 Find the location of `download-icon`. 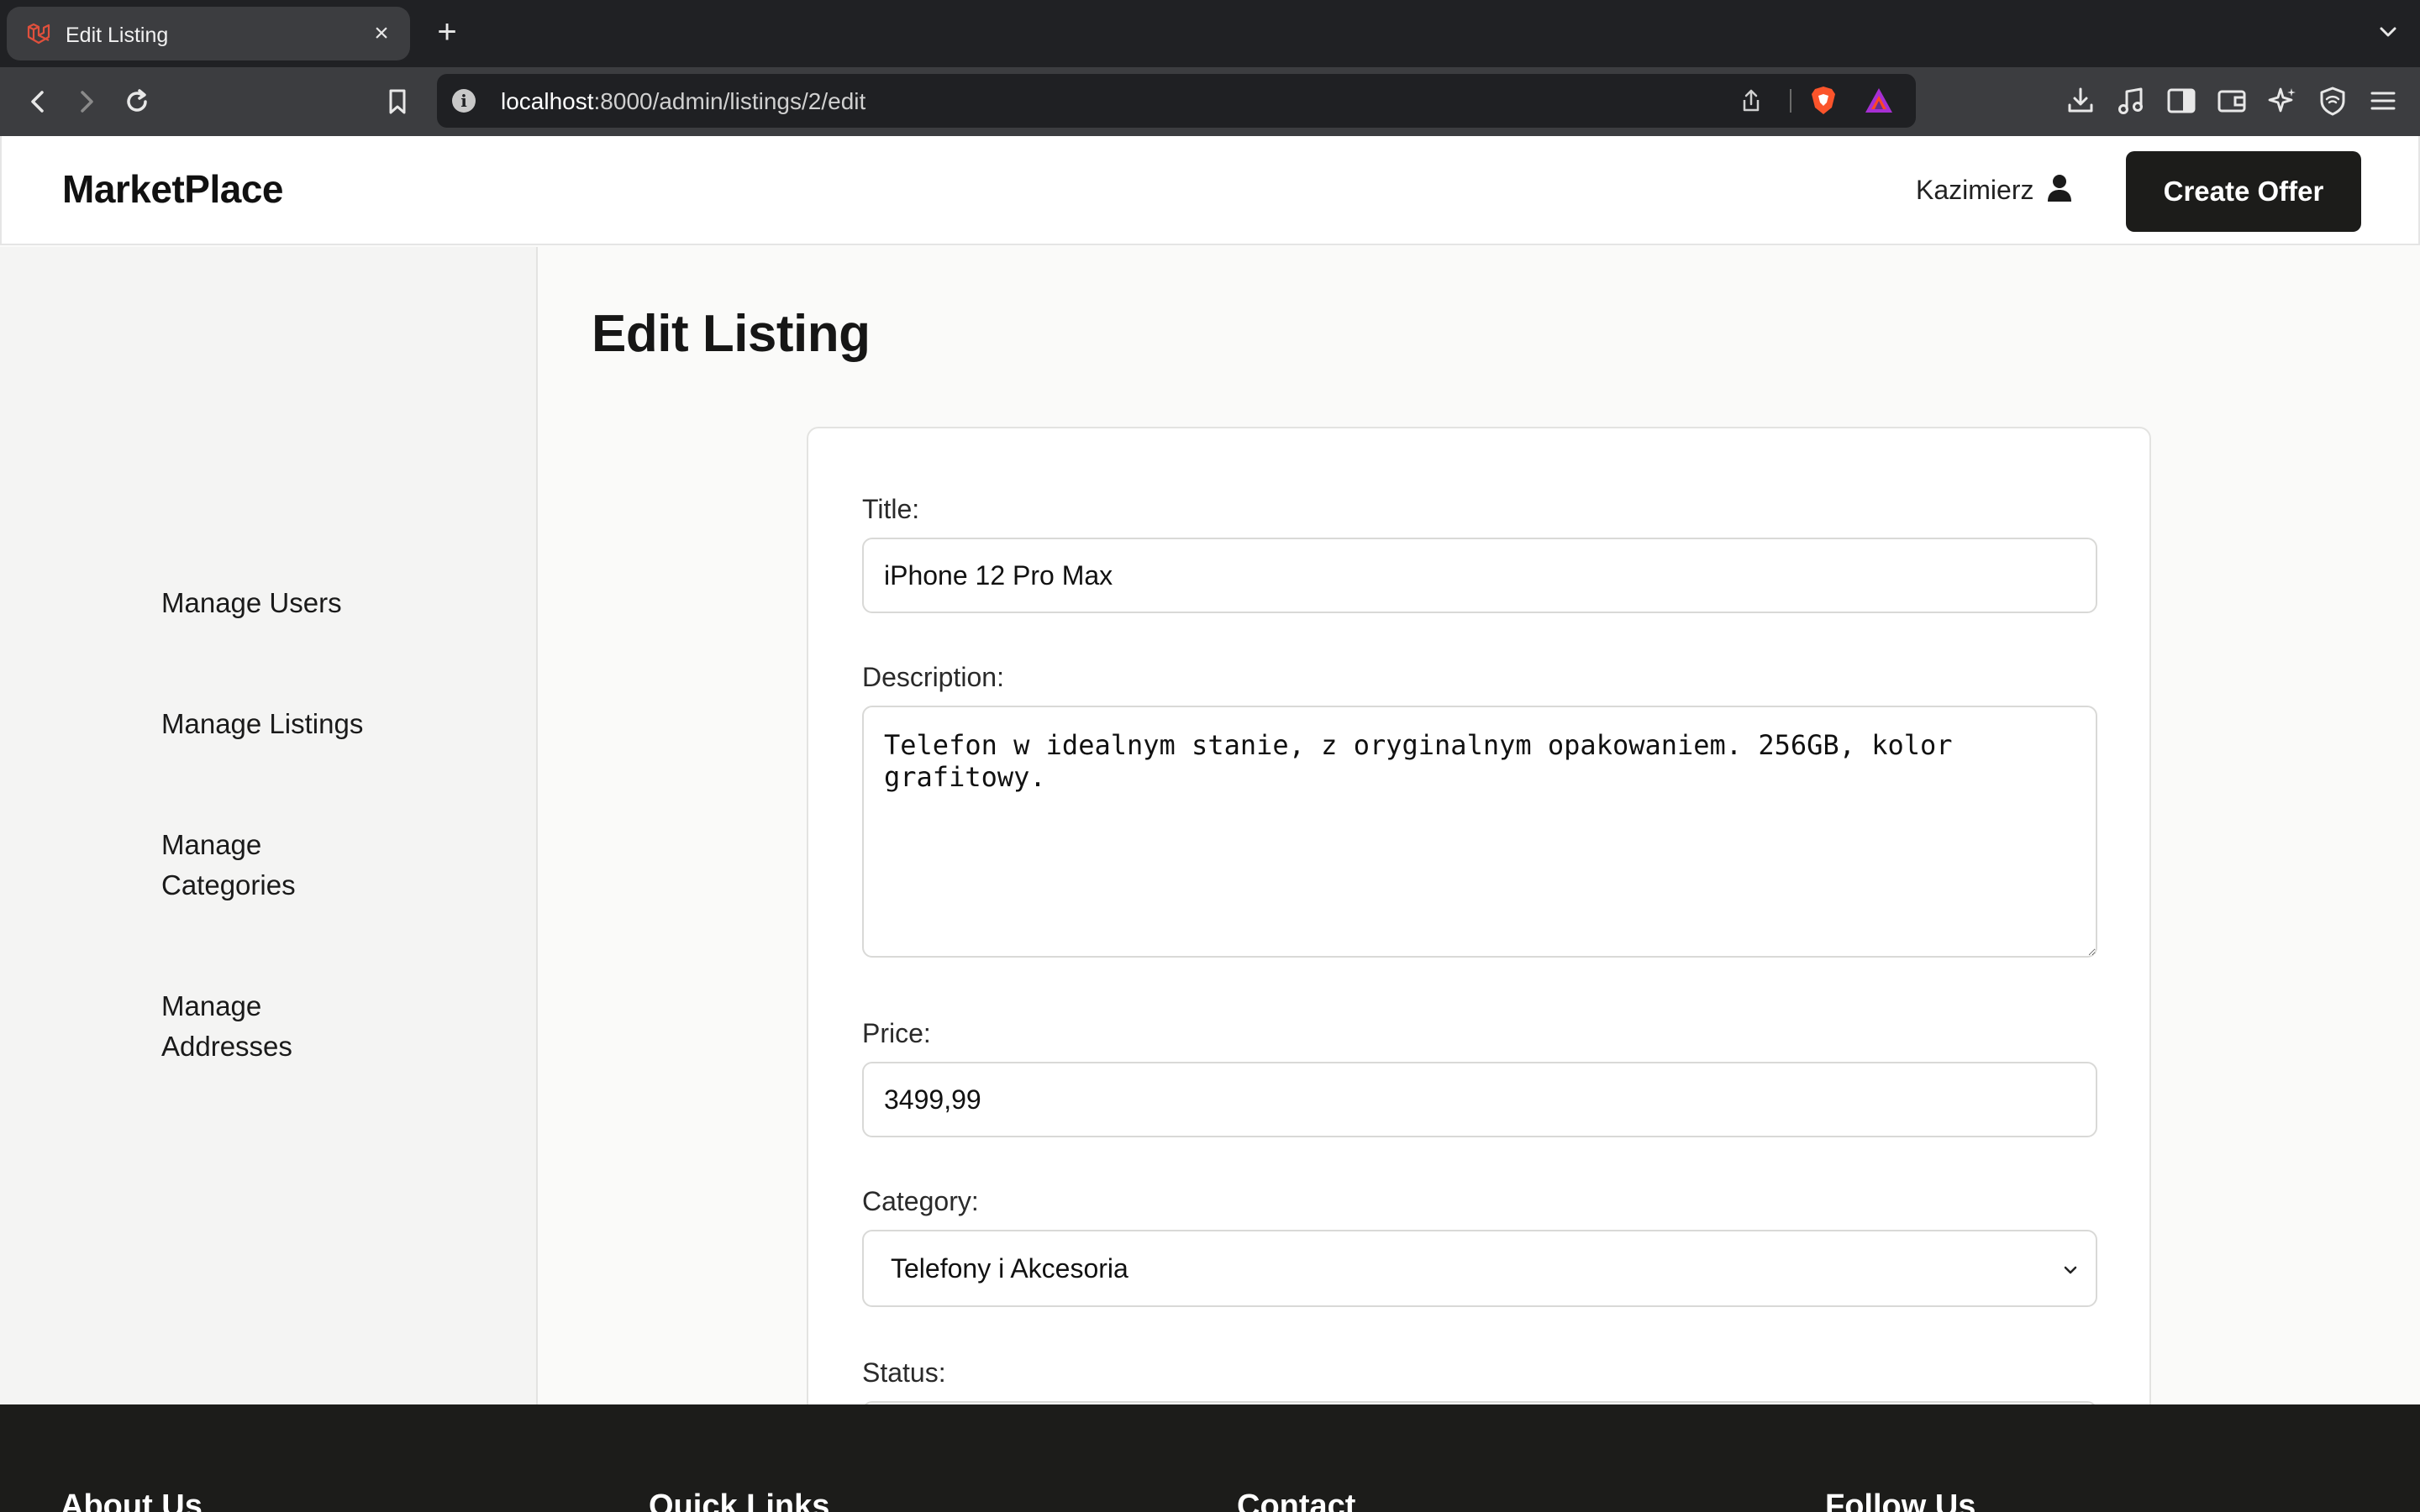

download-icon is located at coordinates (2081, 101).